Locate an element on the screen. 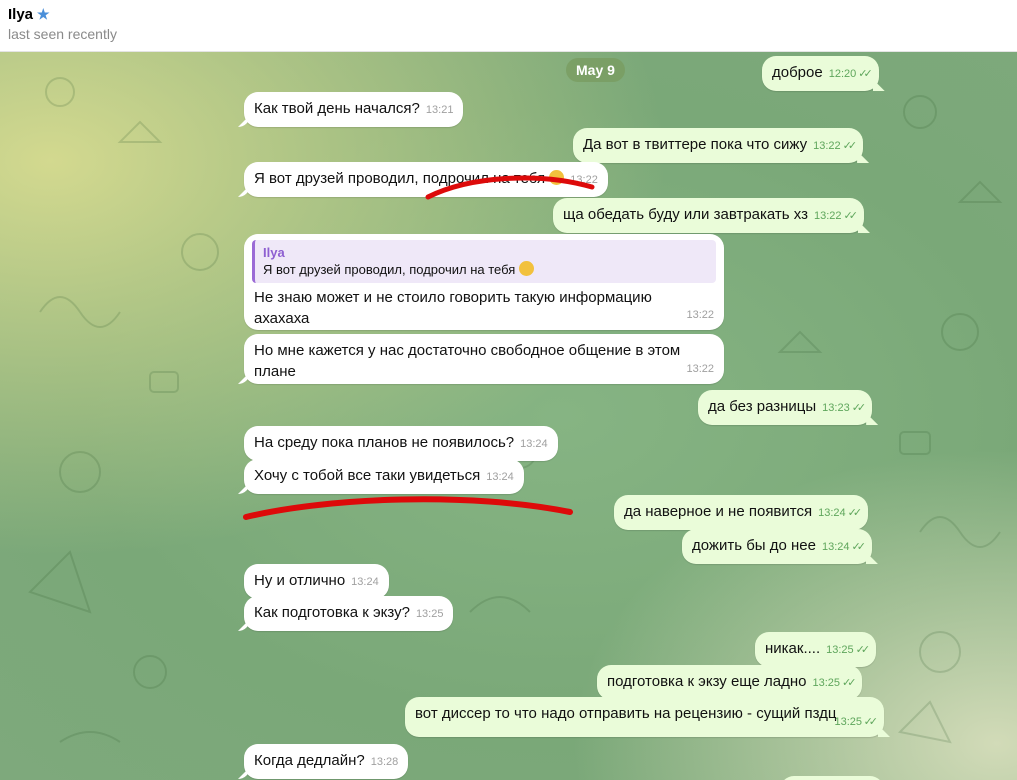 The height and width of the screenshot is (780, 1017). message-text: да наверное и не появится is located at coordinates (718, 511).